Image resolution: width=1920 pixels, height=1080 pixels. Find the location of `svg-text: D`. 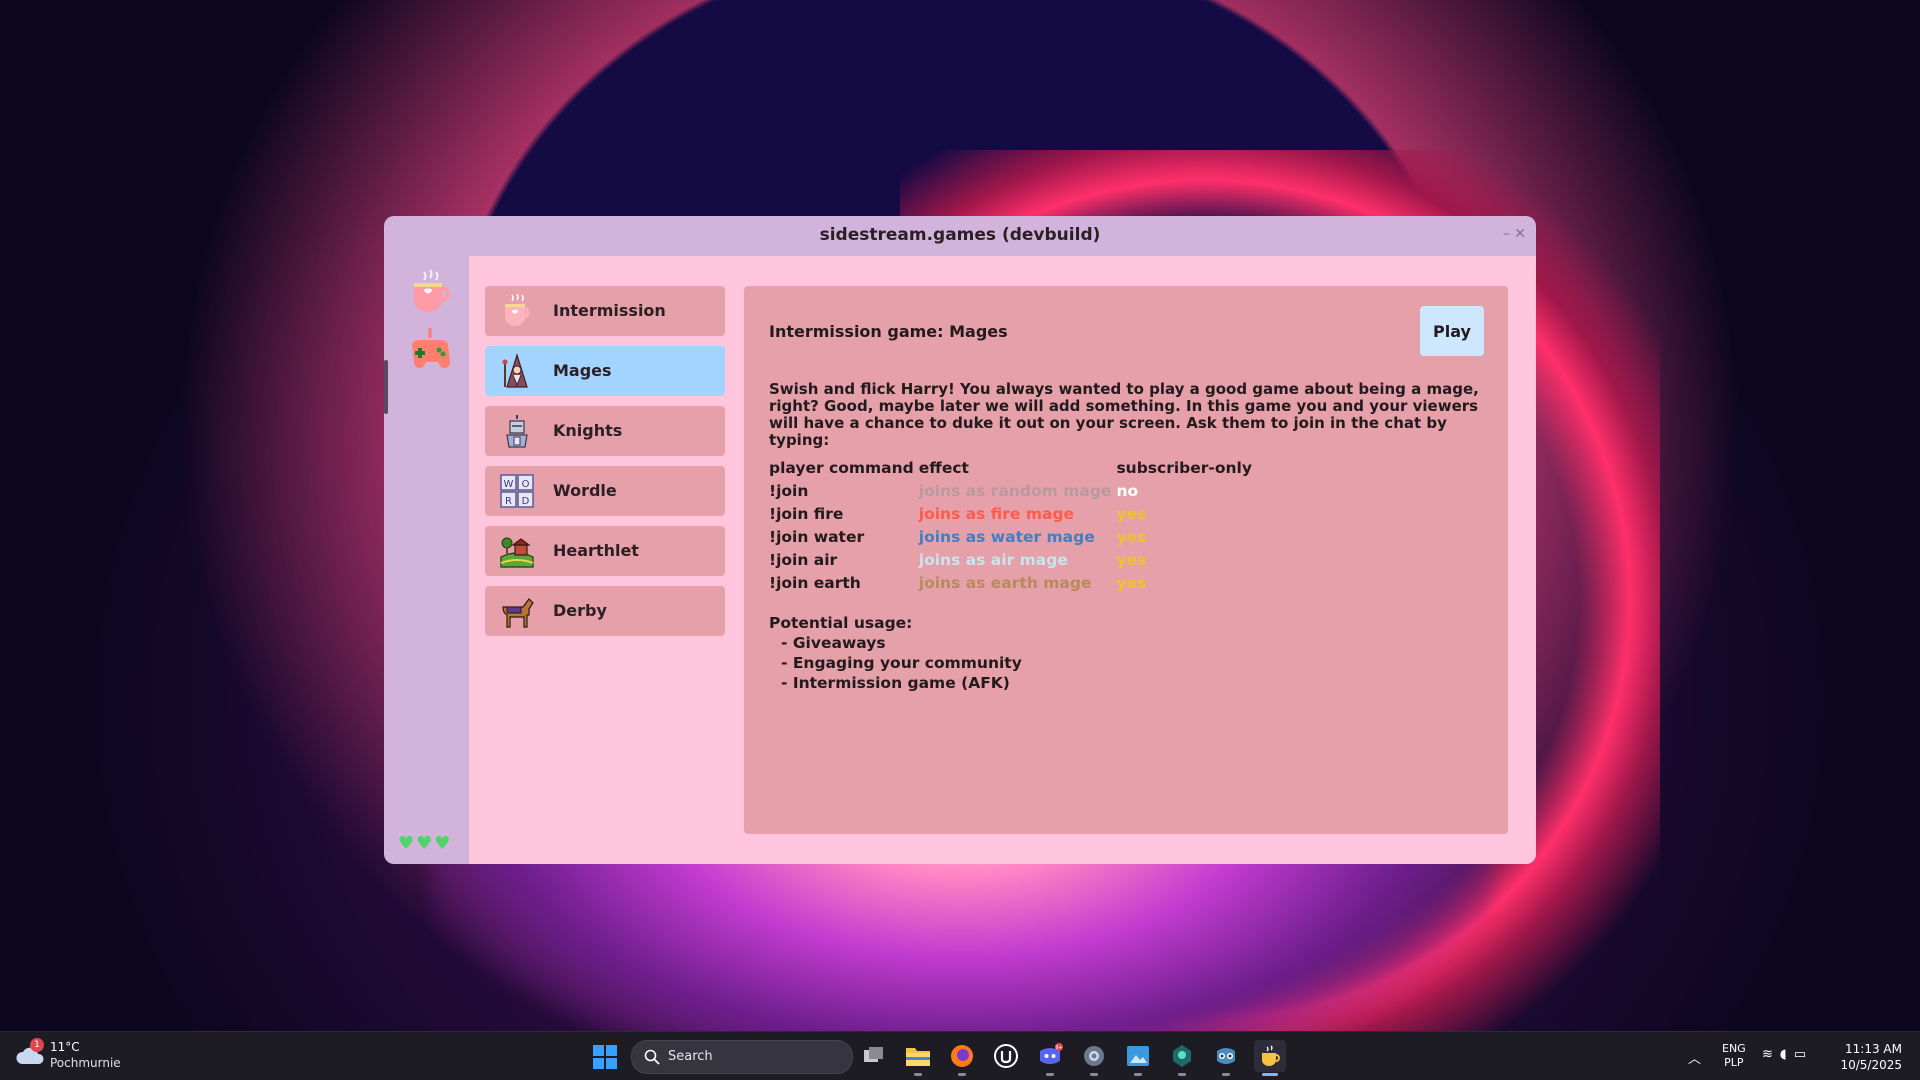

svg-text: D is located at coordinates (526, 501).